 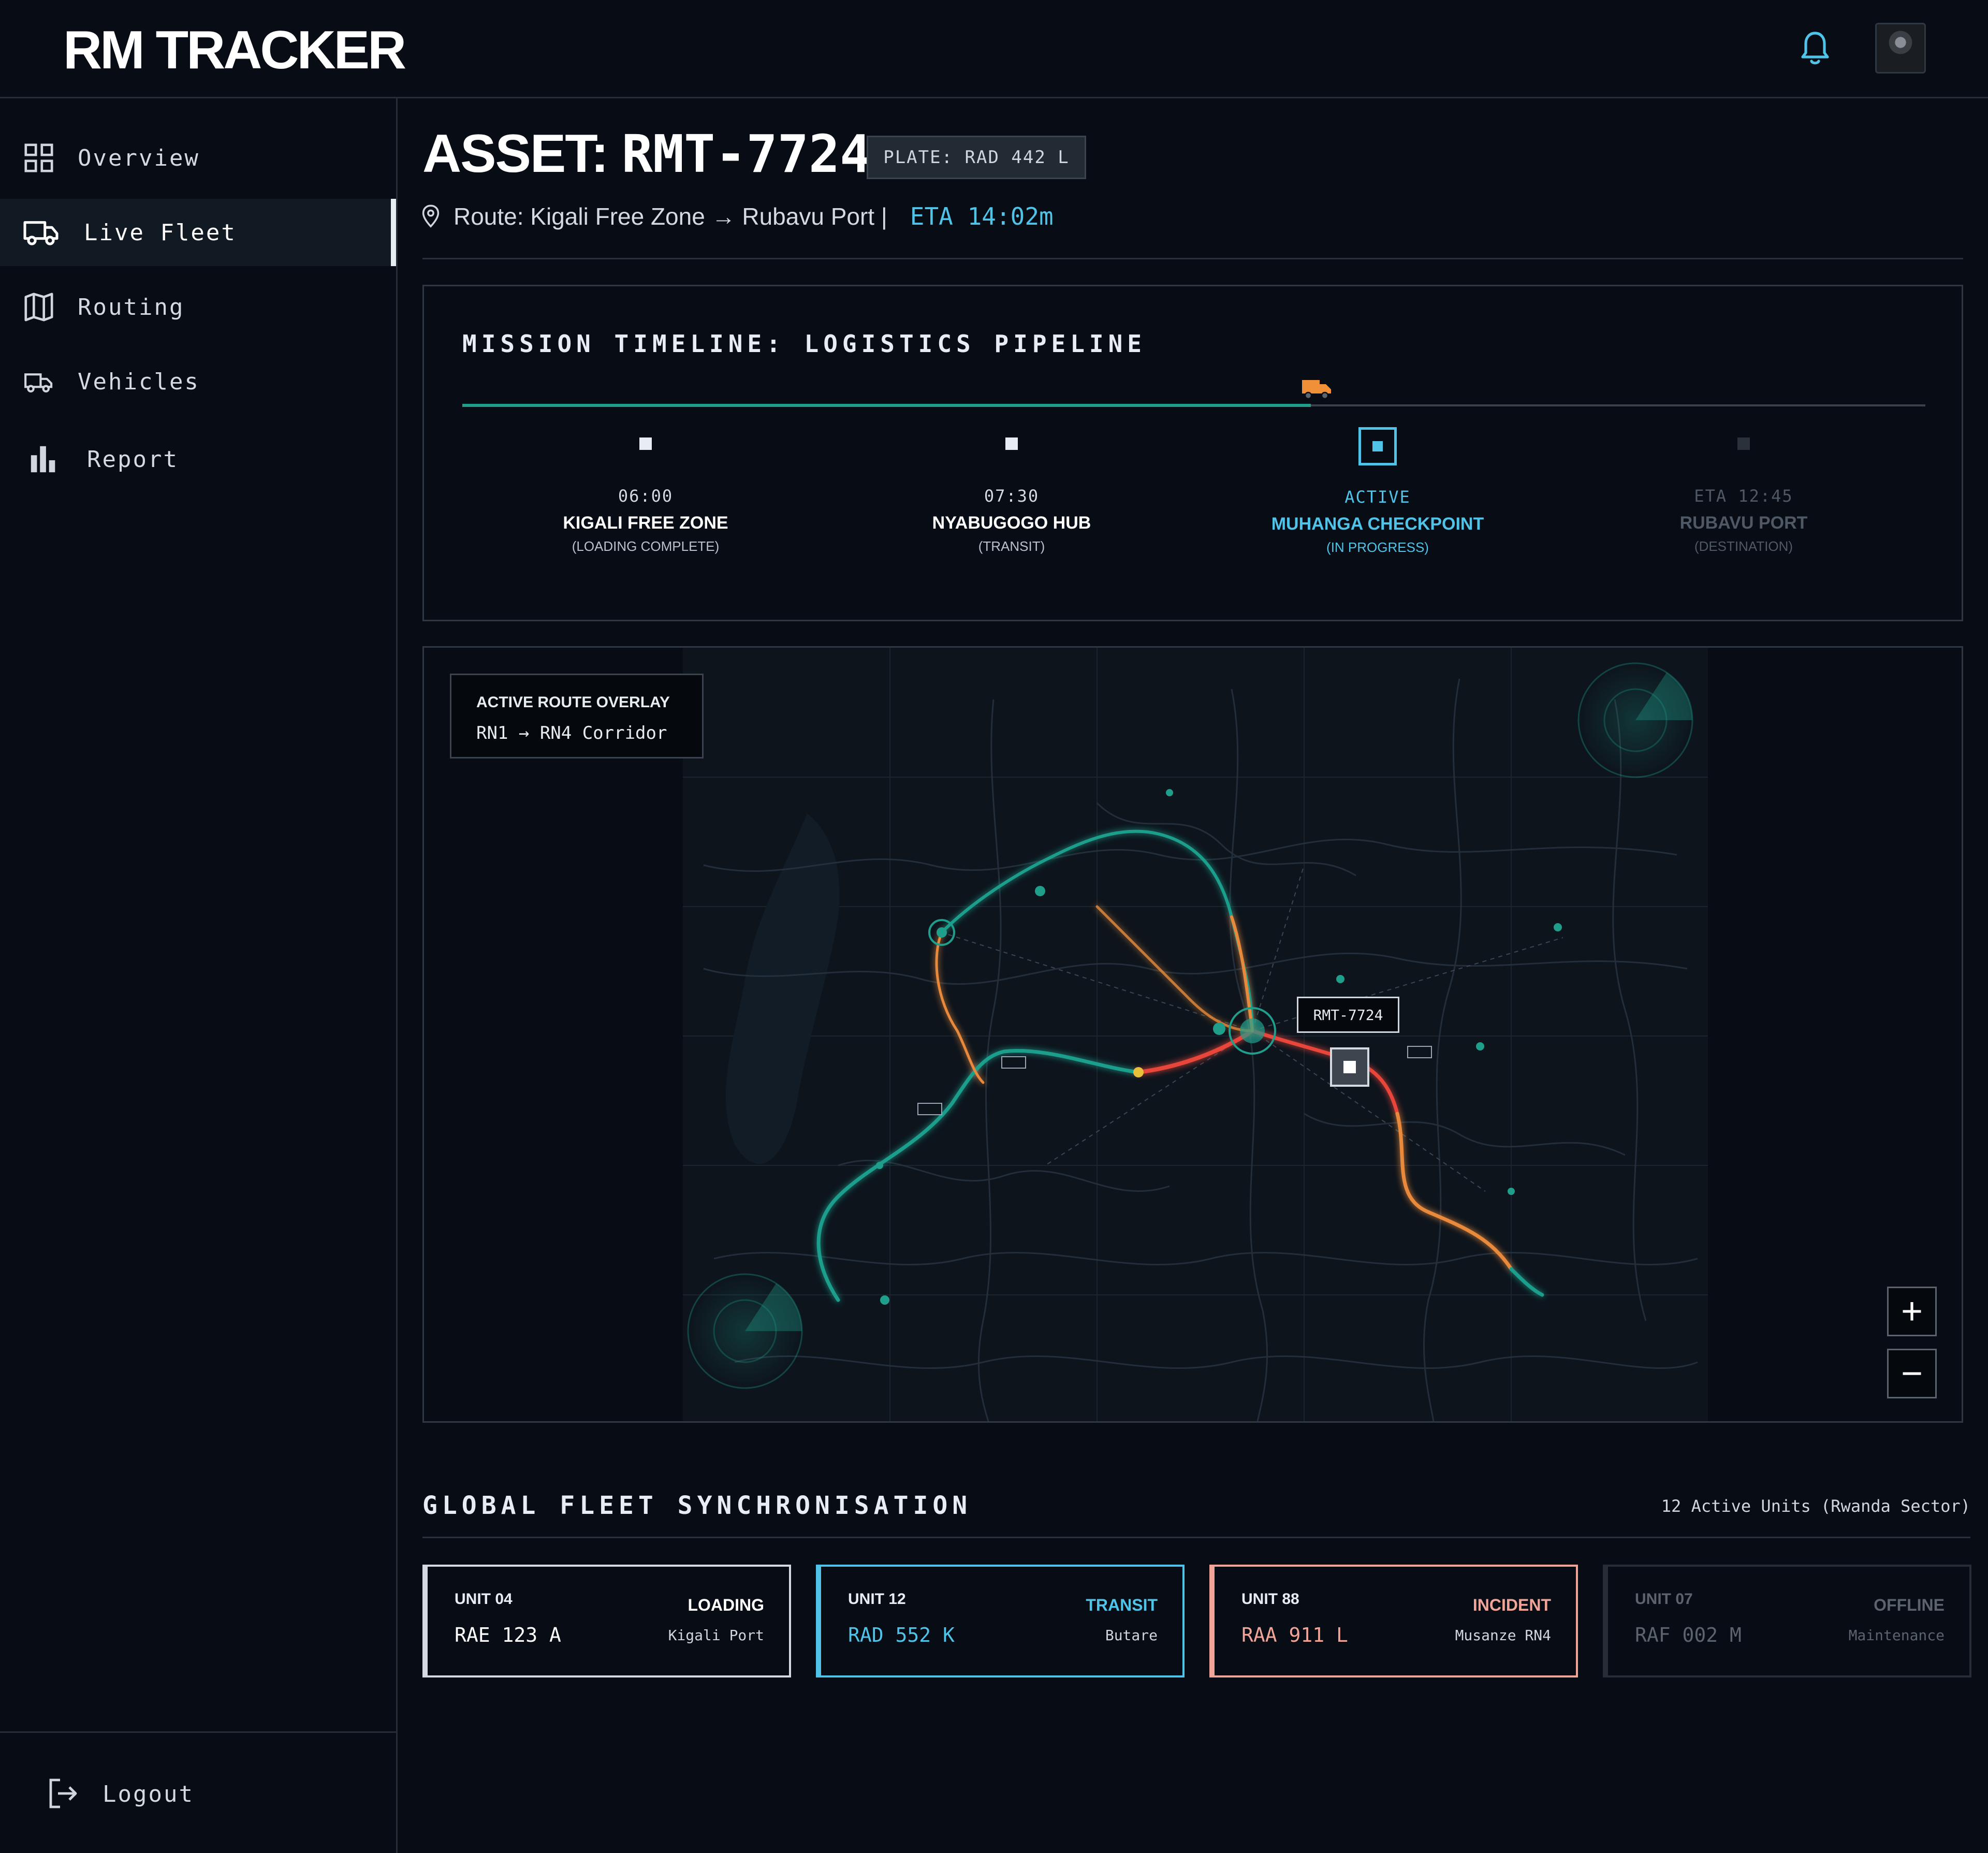 I want to click on timeline-title: MISSION TIMELINE: LOGISTICS PIPELINE, so click(x=804, y=344).